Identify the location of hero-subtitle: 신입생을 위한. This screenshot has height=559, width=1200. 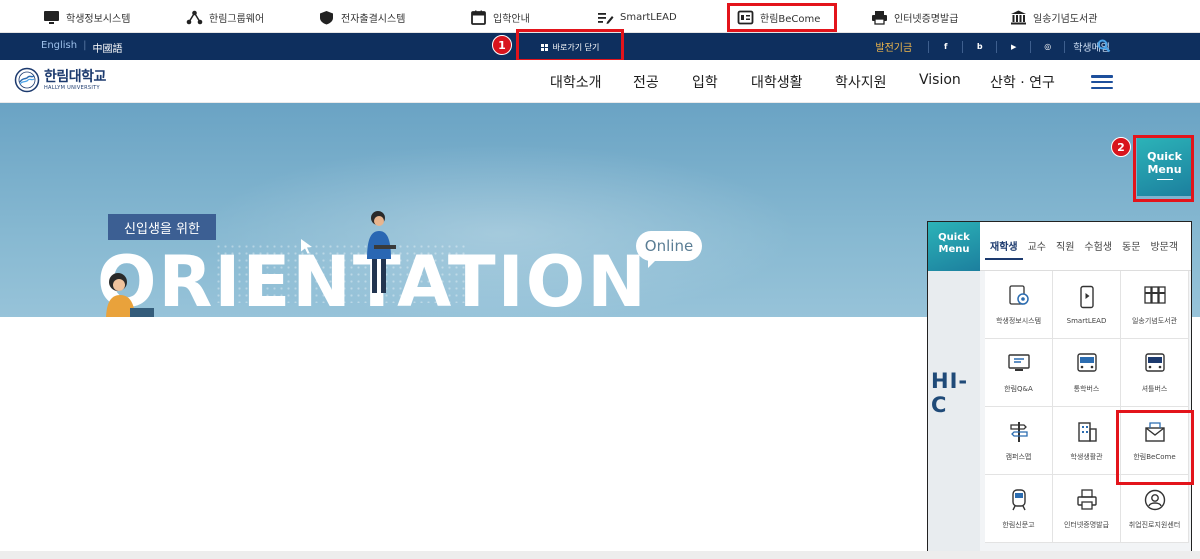
(162, 227).